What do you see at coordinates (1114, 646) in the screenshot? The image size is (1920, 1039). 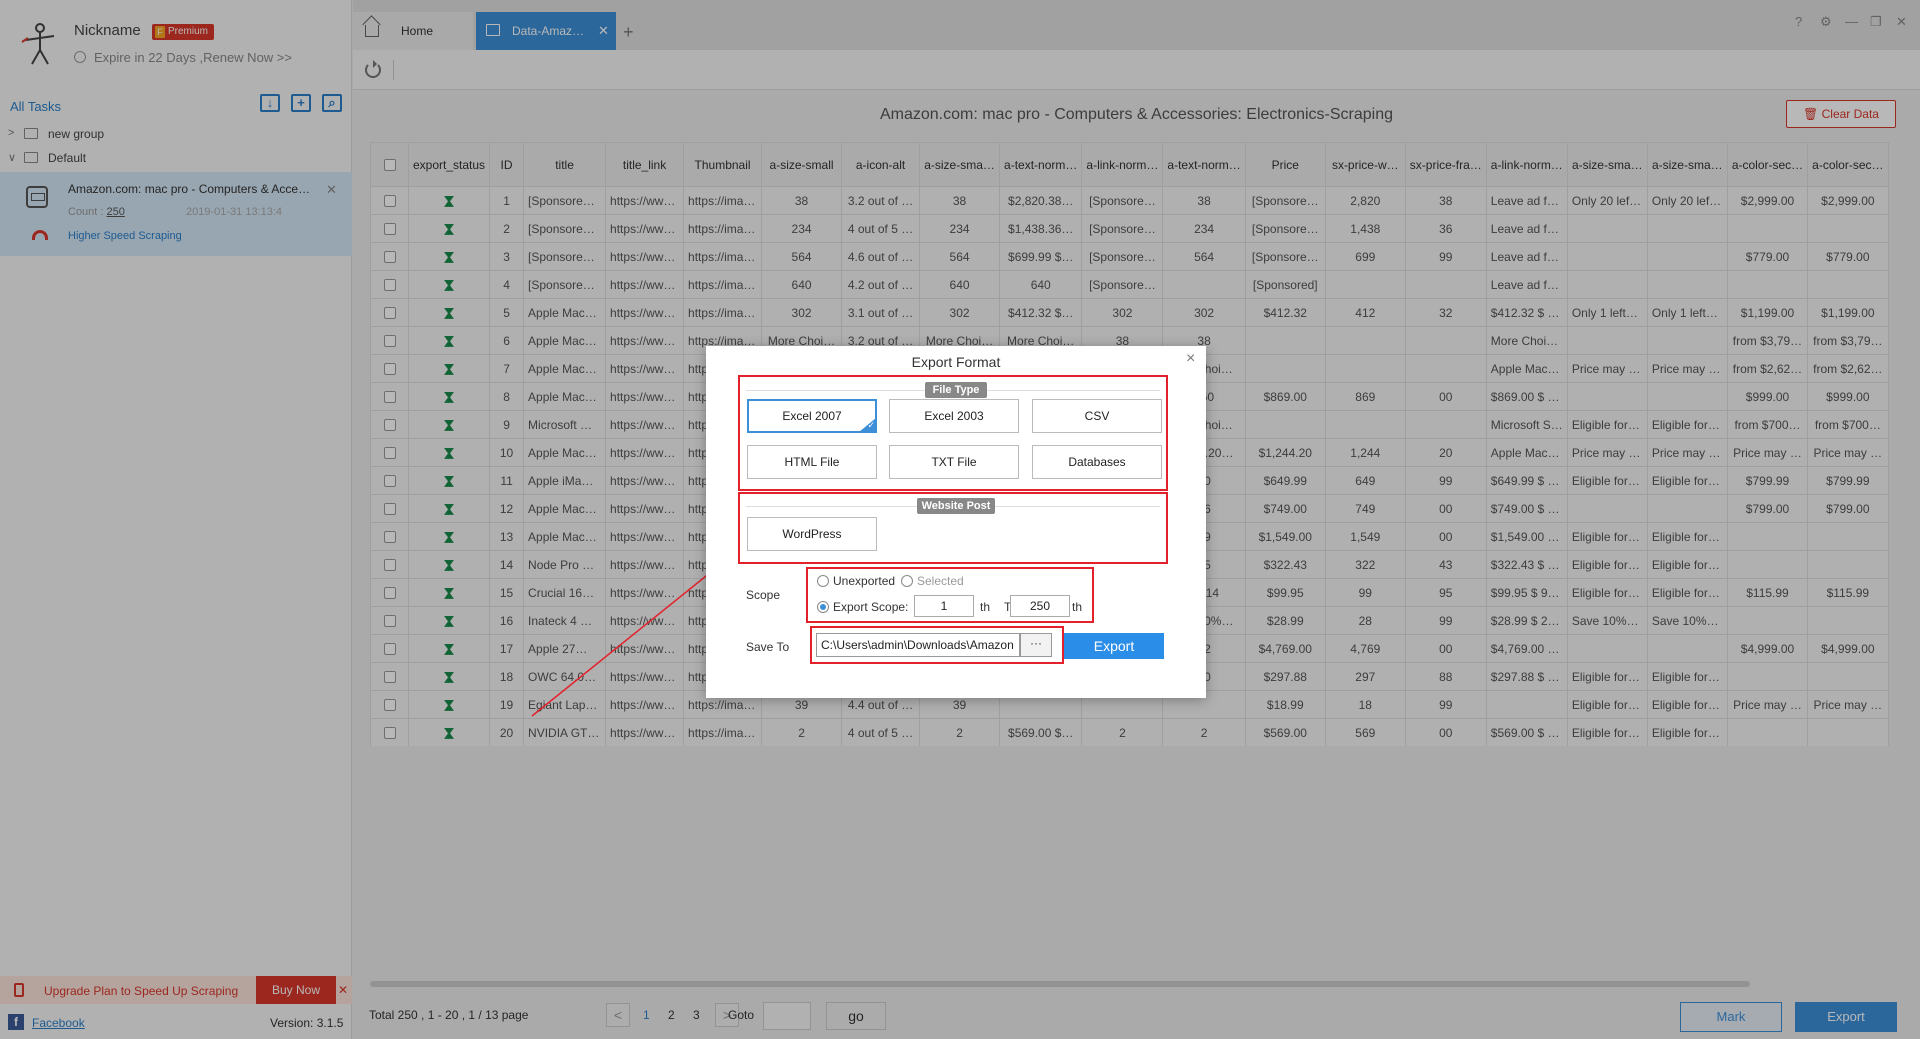 I see `dialog-export-button: Export` at bounding box center [1114, 646].